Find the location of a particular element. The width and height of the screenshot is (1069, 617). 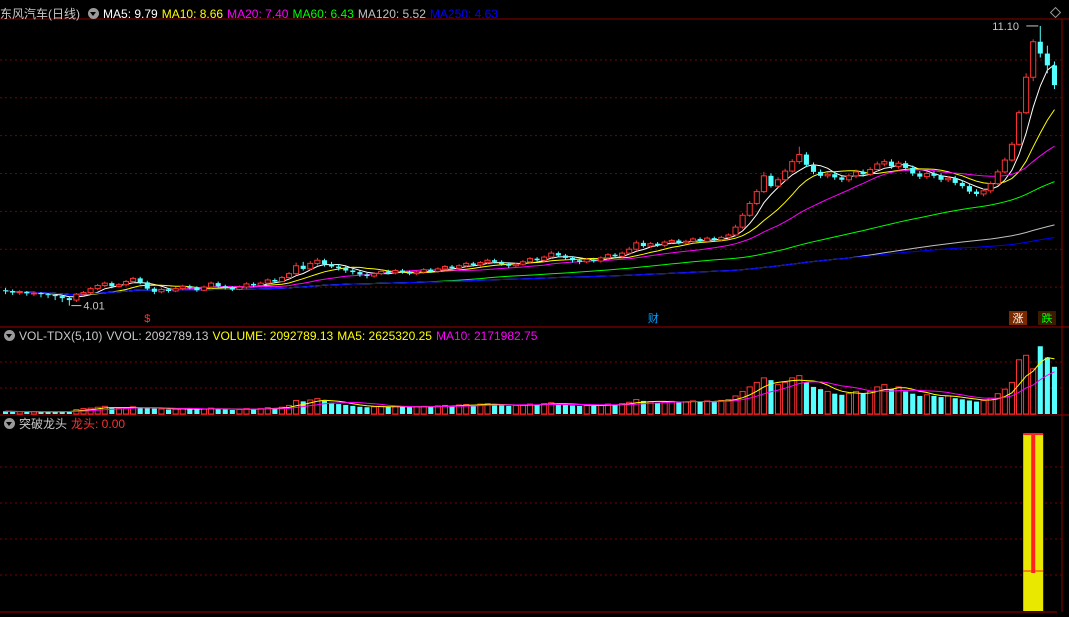

event-marker-1: 财 is located at coordinates (653, 318).